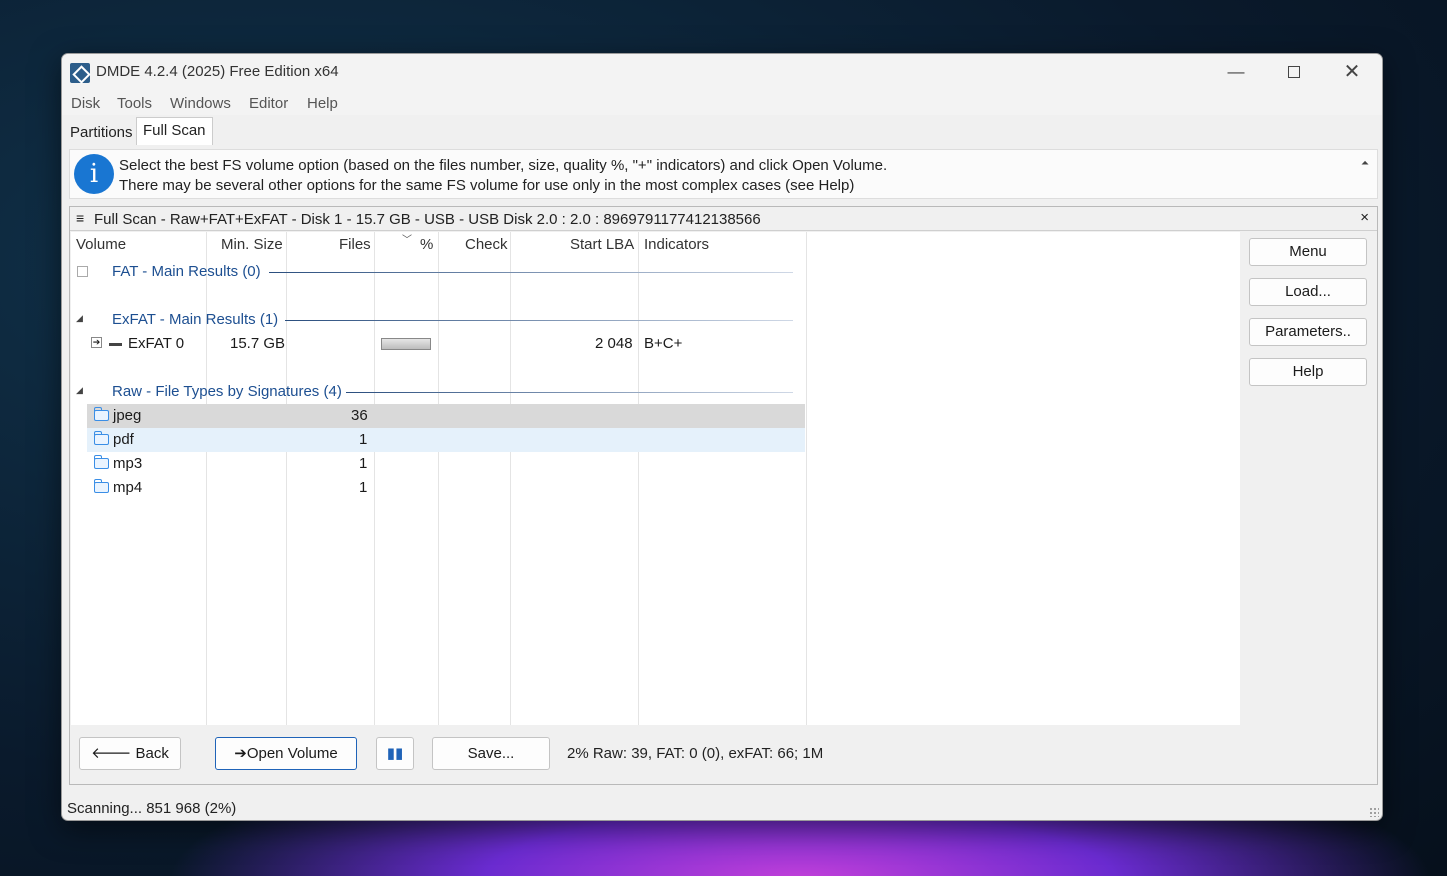 The height and width of the screenshot is (876, 1447). I want to click on column-separator, so click(806, 478).